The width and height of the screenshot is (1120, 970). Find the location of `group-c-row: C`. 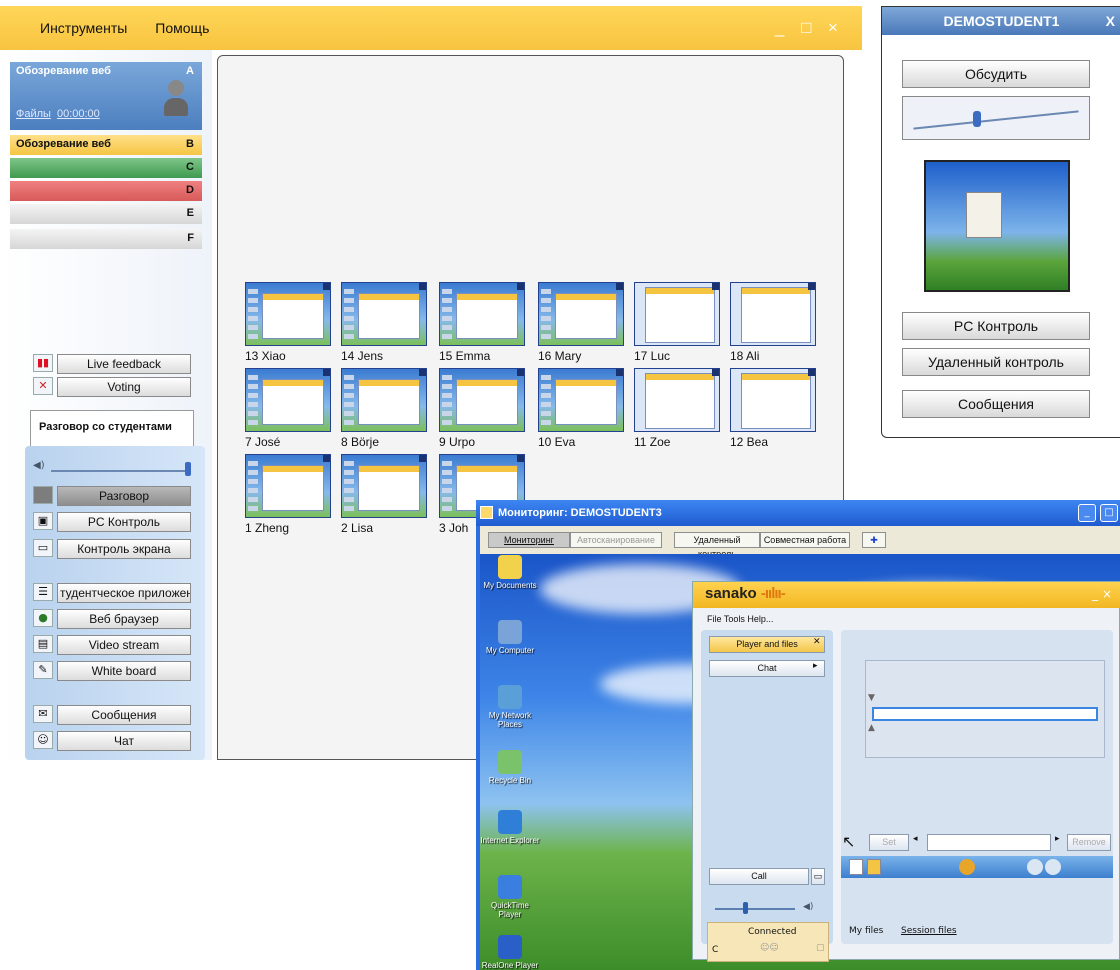

group-c-row: C is located at coordinates (106, 168).